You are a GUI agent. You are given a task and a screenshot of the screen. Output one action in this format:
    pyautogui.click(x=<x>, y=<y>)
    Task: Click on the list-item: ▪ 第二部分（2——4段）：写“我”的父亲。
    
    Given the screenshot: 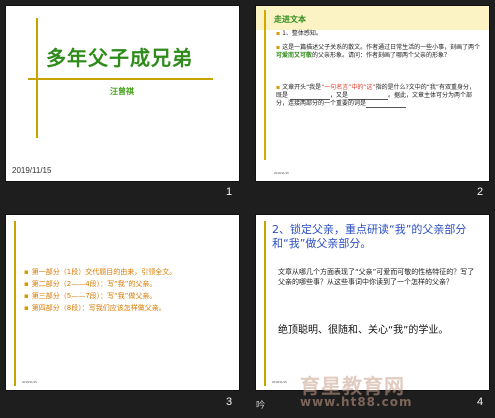 What is the action you would take?
    pyautogui.click(x=90, y=284)
    